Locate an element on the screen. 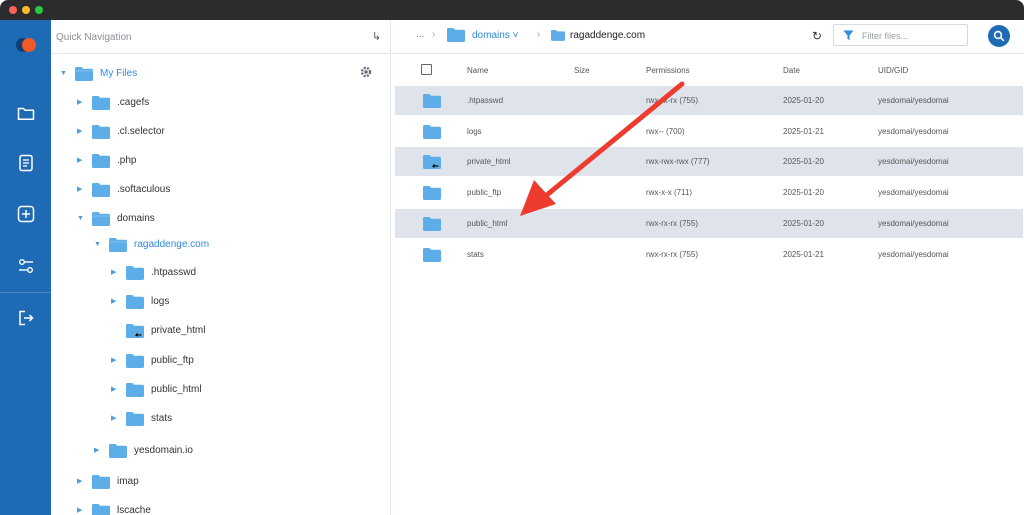  tree-item-label: .htpasswd is located at coordinates (174, 272).